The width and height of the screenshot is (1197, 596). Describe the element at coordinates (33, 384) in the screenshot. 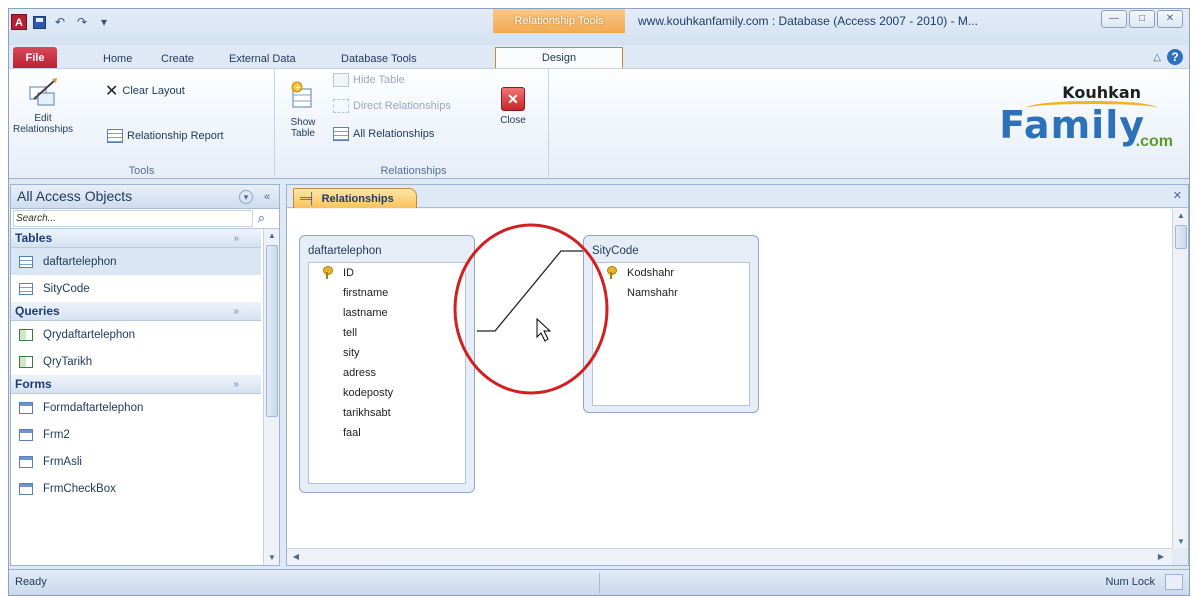

I see `nav-group-label: Forms` at that location.